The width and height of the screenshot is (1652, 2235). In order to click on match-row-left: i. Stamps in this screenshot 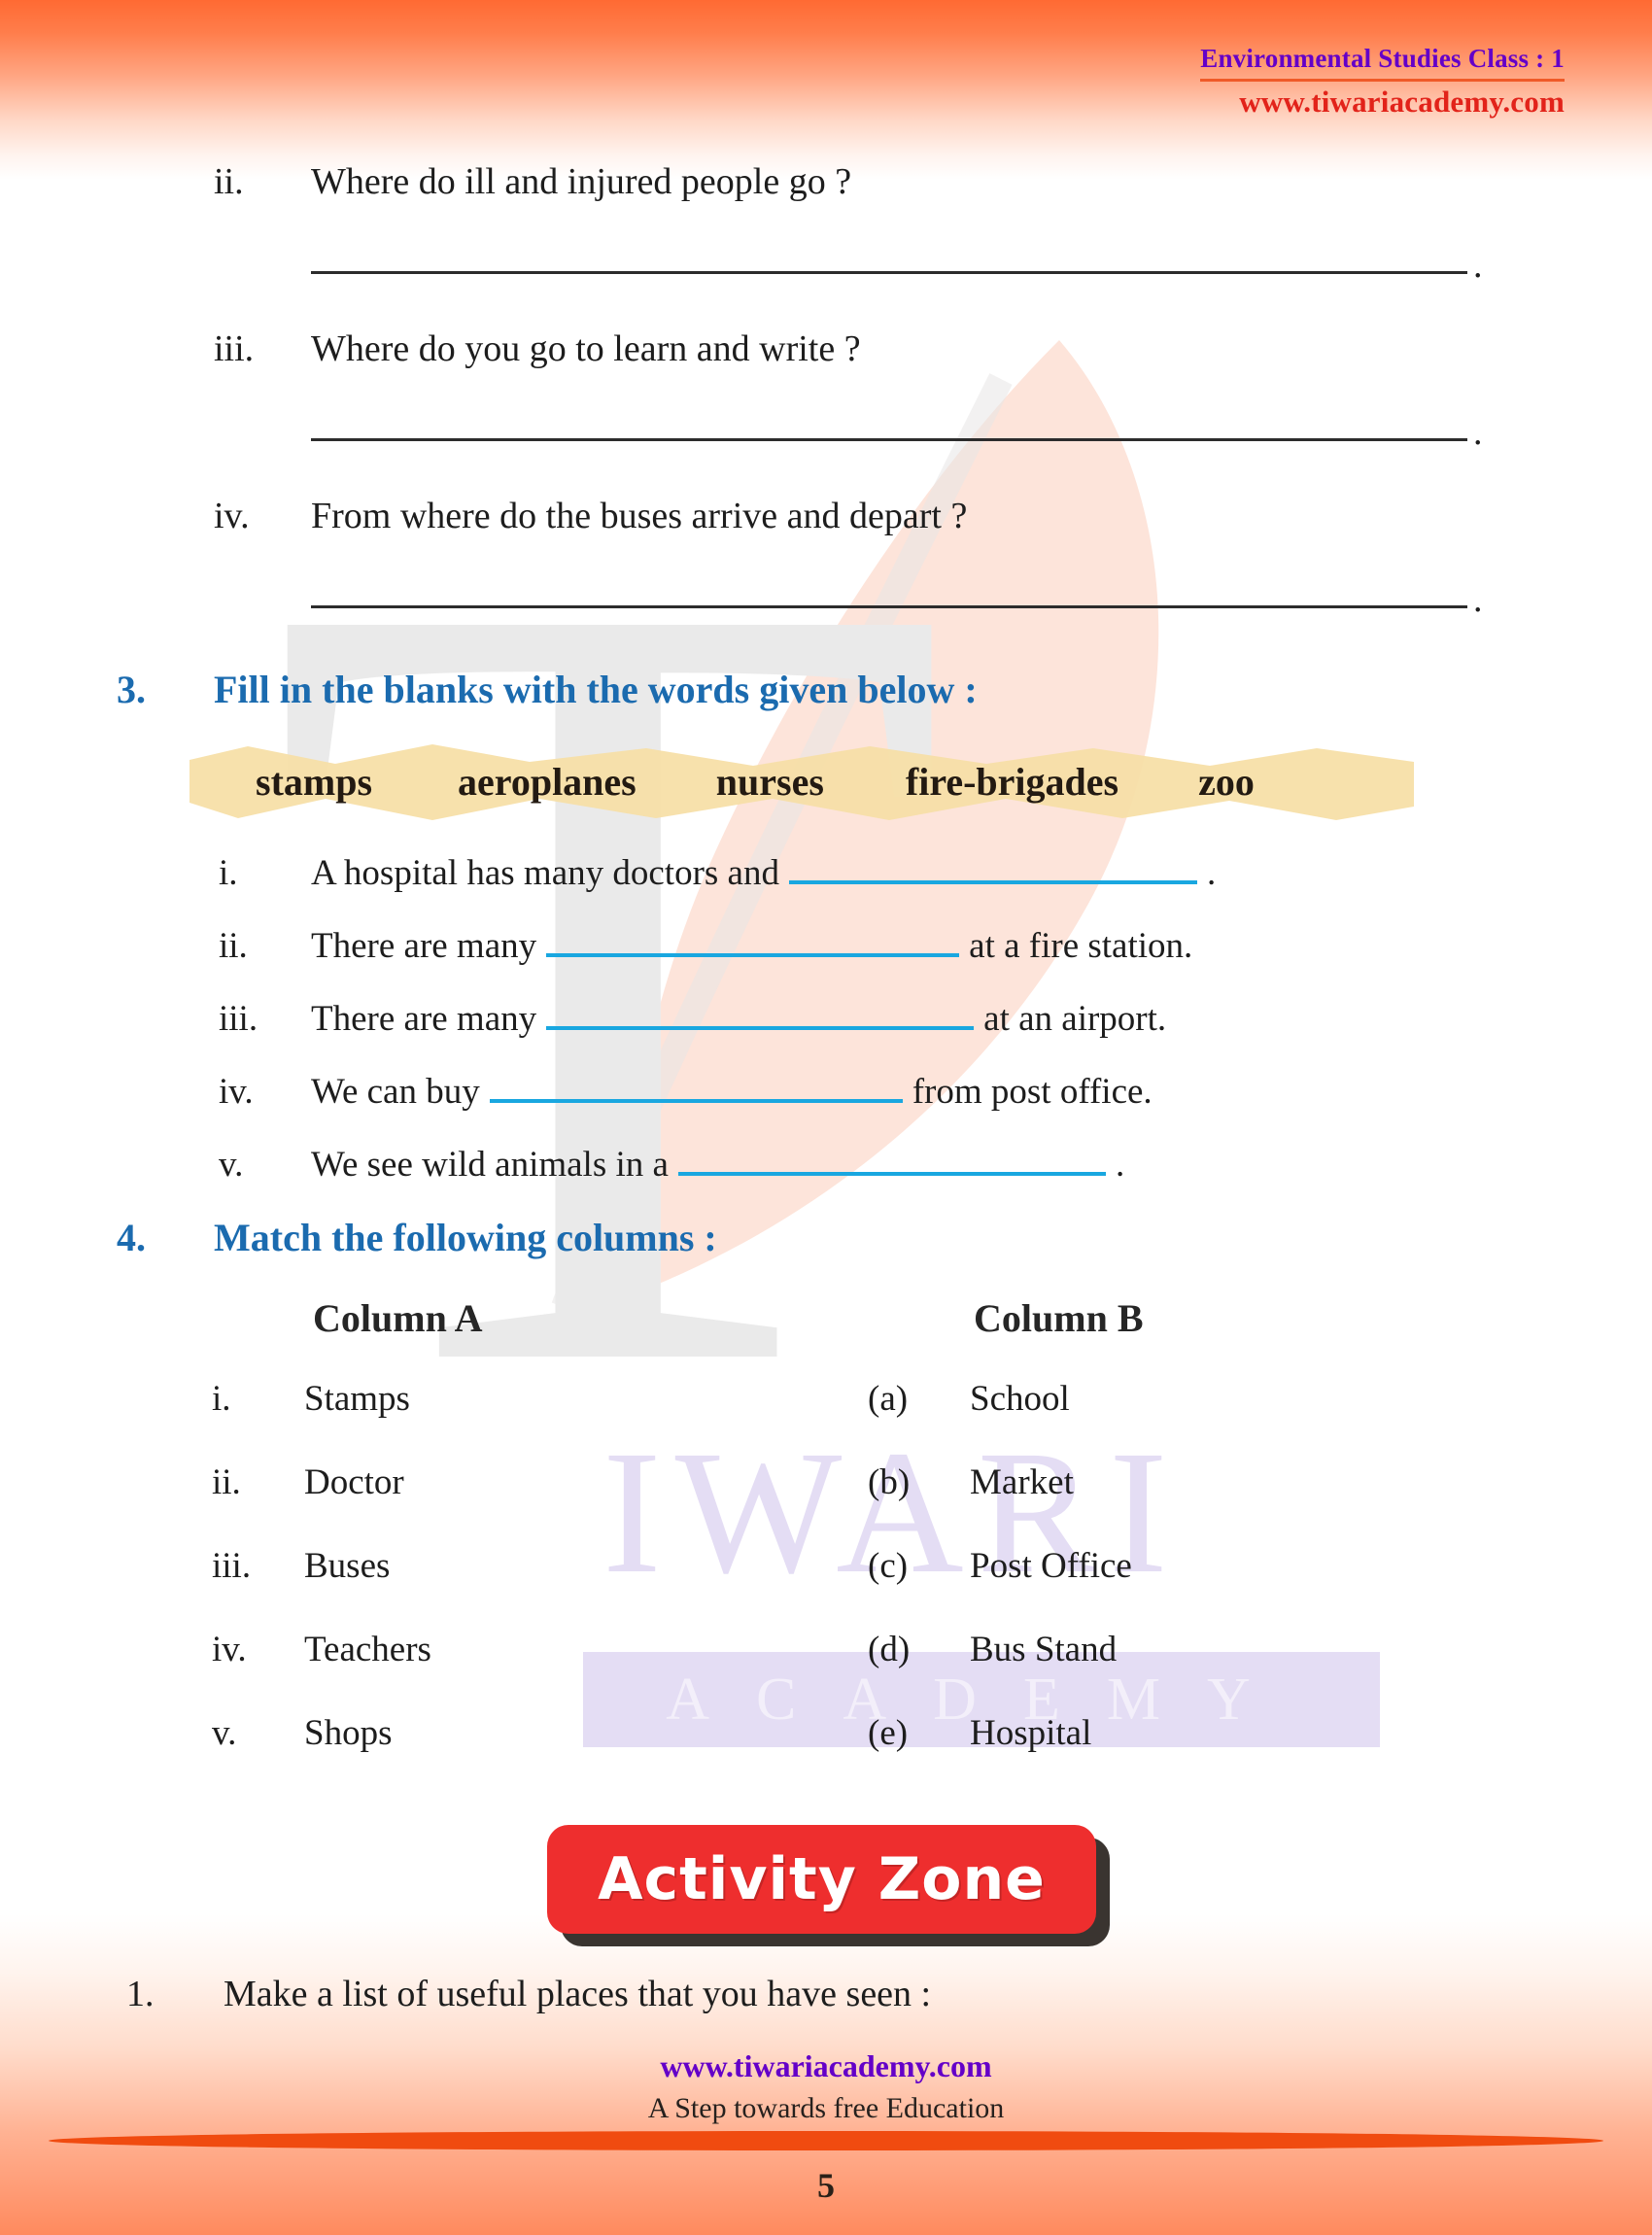, I will do `click(311, 1399)`.